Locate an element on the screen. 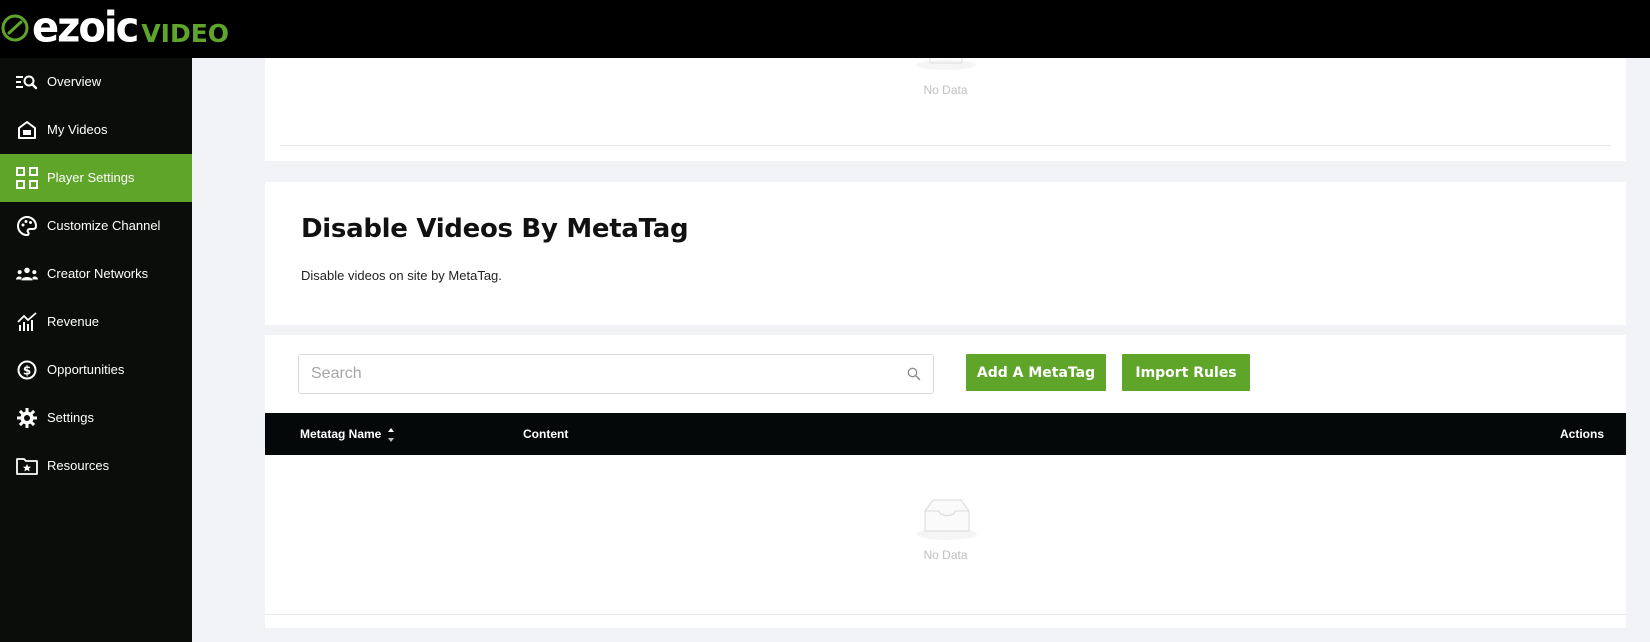 The width and height of the screenshot is (1650, 642). sidebar-item-my-videos: My Videos is located at coordinates (96, 130).